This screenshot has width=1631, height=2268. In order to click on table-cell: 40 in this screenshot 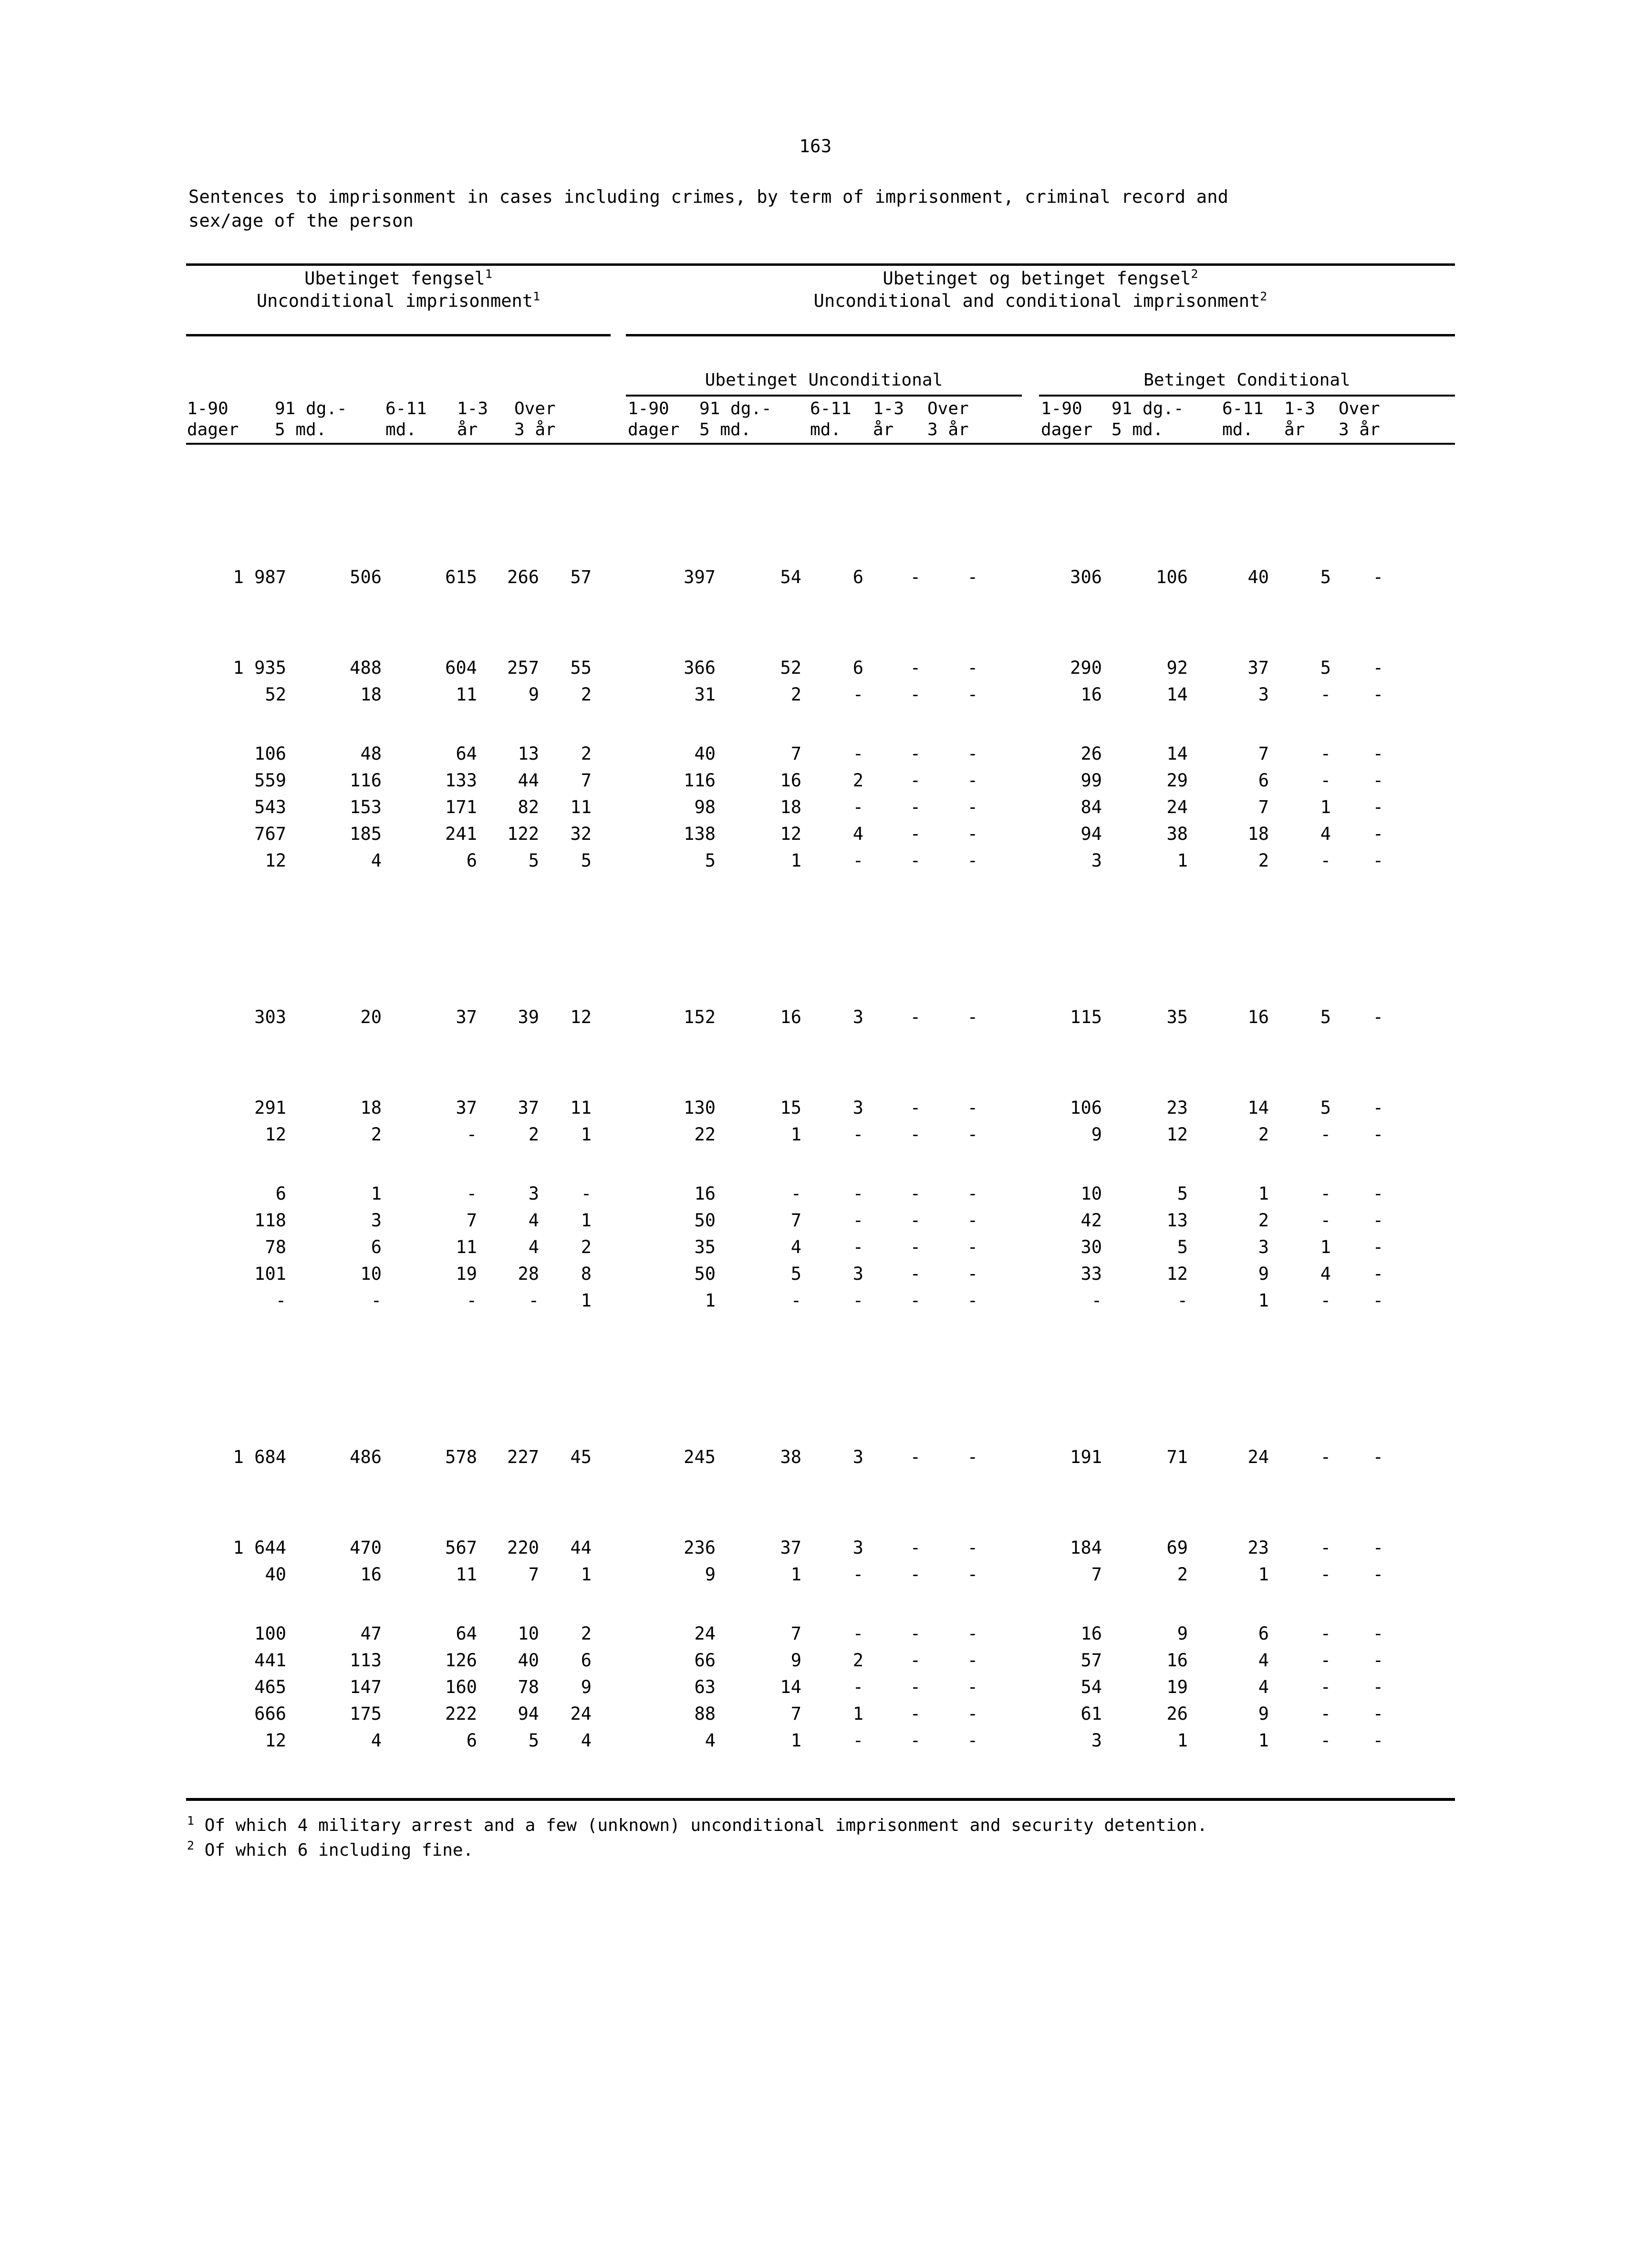, I will do `click(275, 1575)`.